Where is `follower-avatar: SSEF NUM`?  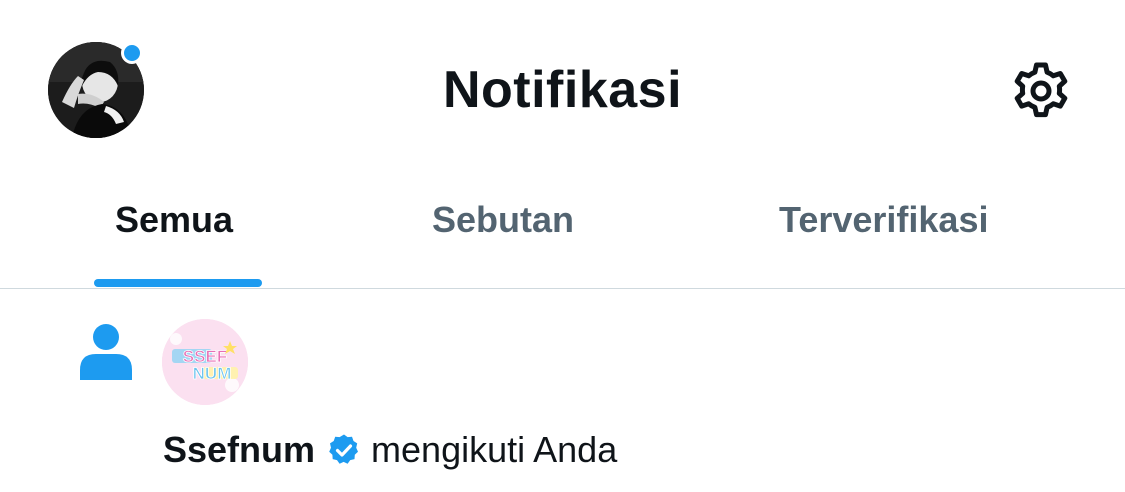
follower-avatar: SSEF NUM is located at coordinates (205, 362).